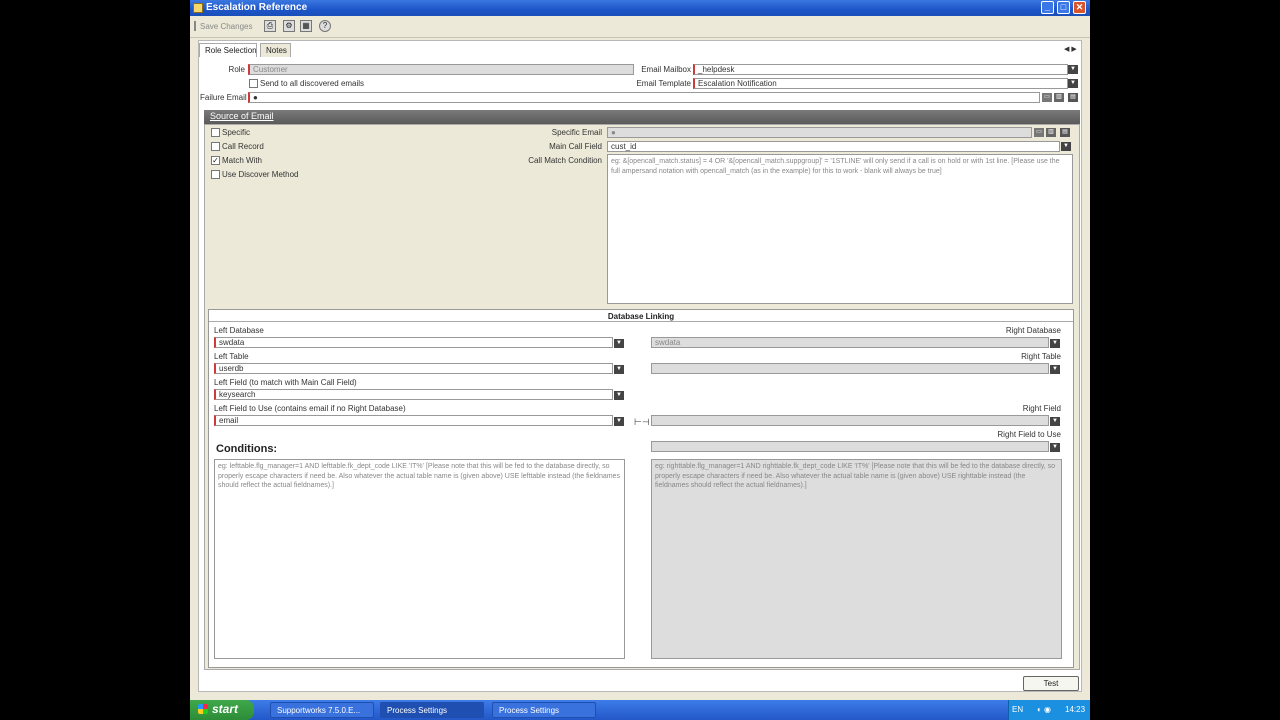  What do you see at coordinates (413, 394) in the screenshot?
I see `left-field-field: keysearch` at bounding box center [413, 394].